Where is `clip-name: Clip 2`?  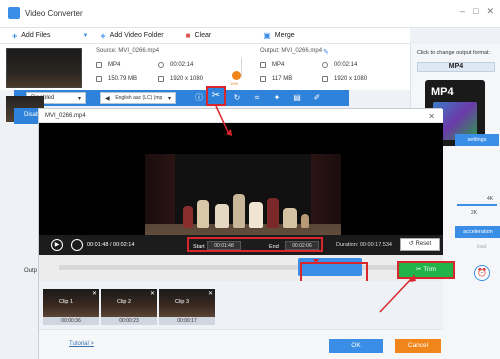
clip-name: Clip 2 is located at coordinates (124, 302).